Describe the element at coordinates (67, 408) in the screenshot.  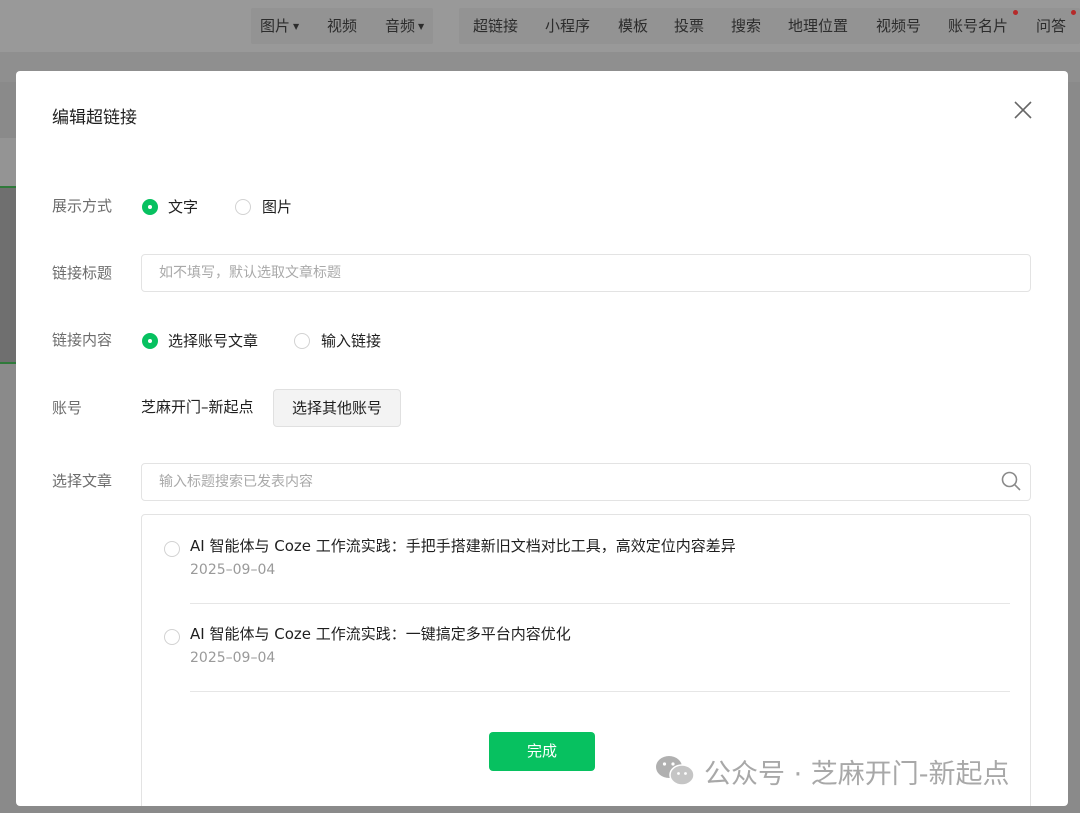
I see `account-label: 账号` at that location.